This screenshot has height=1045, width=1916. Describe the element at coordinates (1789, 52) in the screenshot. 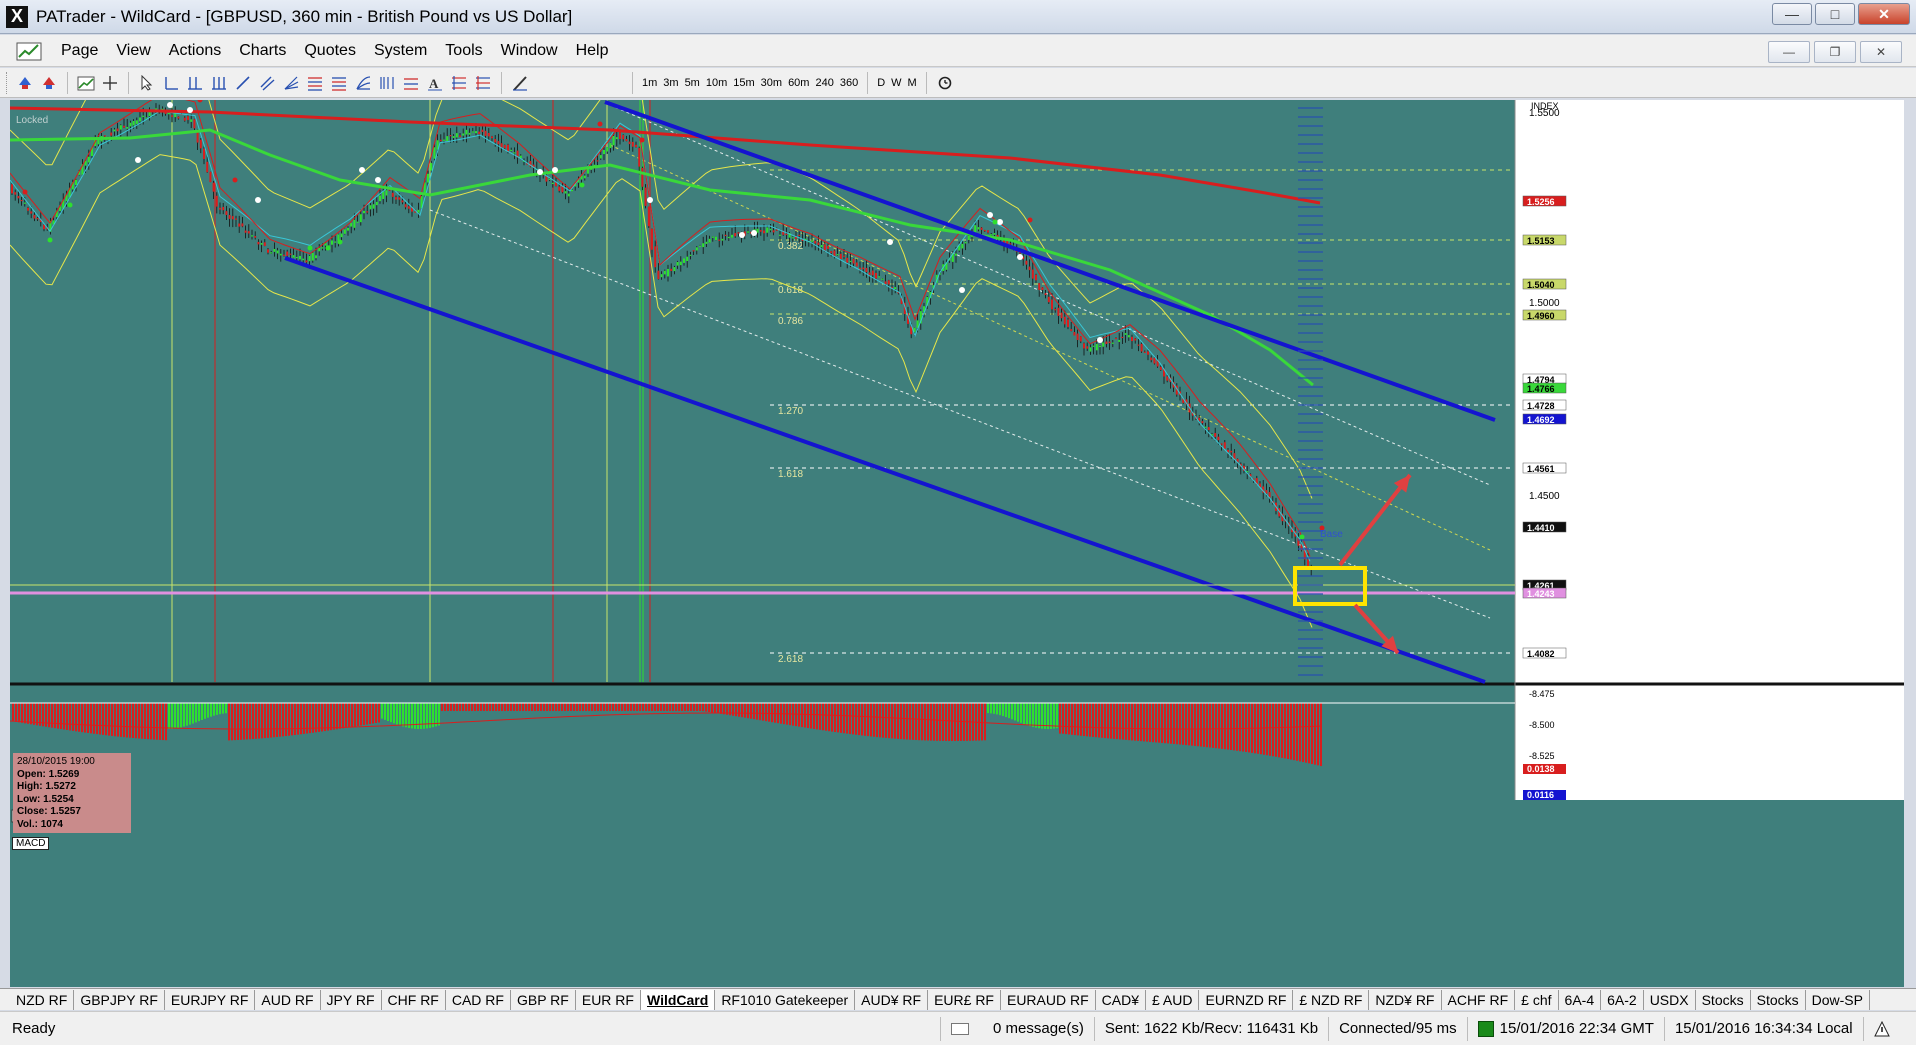

I see `child-minimize-button: —` at that location.